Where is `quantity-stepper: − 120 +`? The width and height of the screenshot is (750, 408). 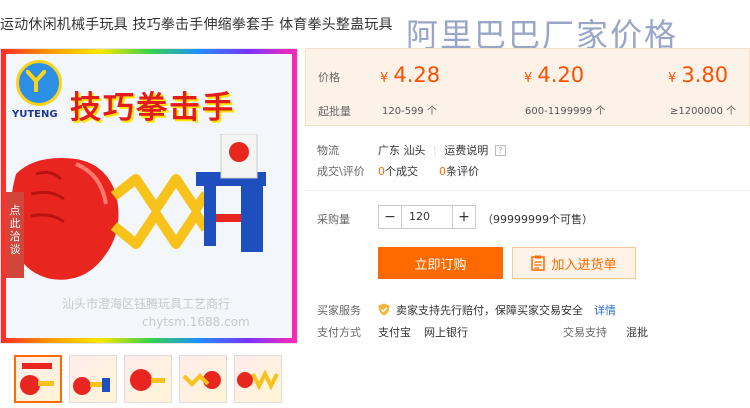
quantity-stepper: − 120 + is located at coordinates (427, 217).